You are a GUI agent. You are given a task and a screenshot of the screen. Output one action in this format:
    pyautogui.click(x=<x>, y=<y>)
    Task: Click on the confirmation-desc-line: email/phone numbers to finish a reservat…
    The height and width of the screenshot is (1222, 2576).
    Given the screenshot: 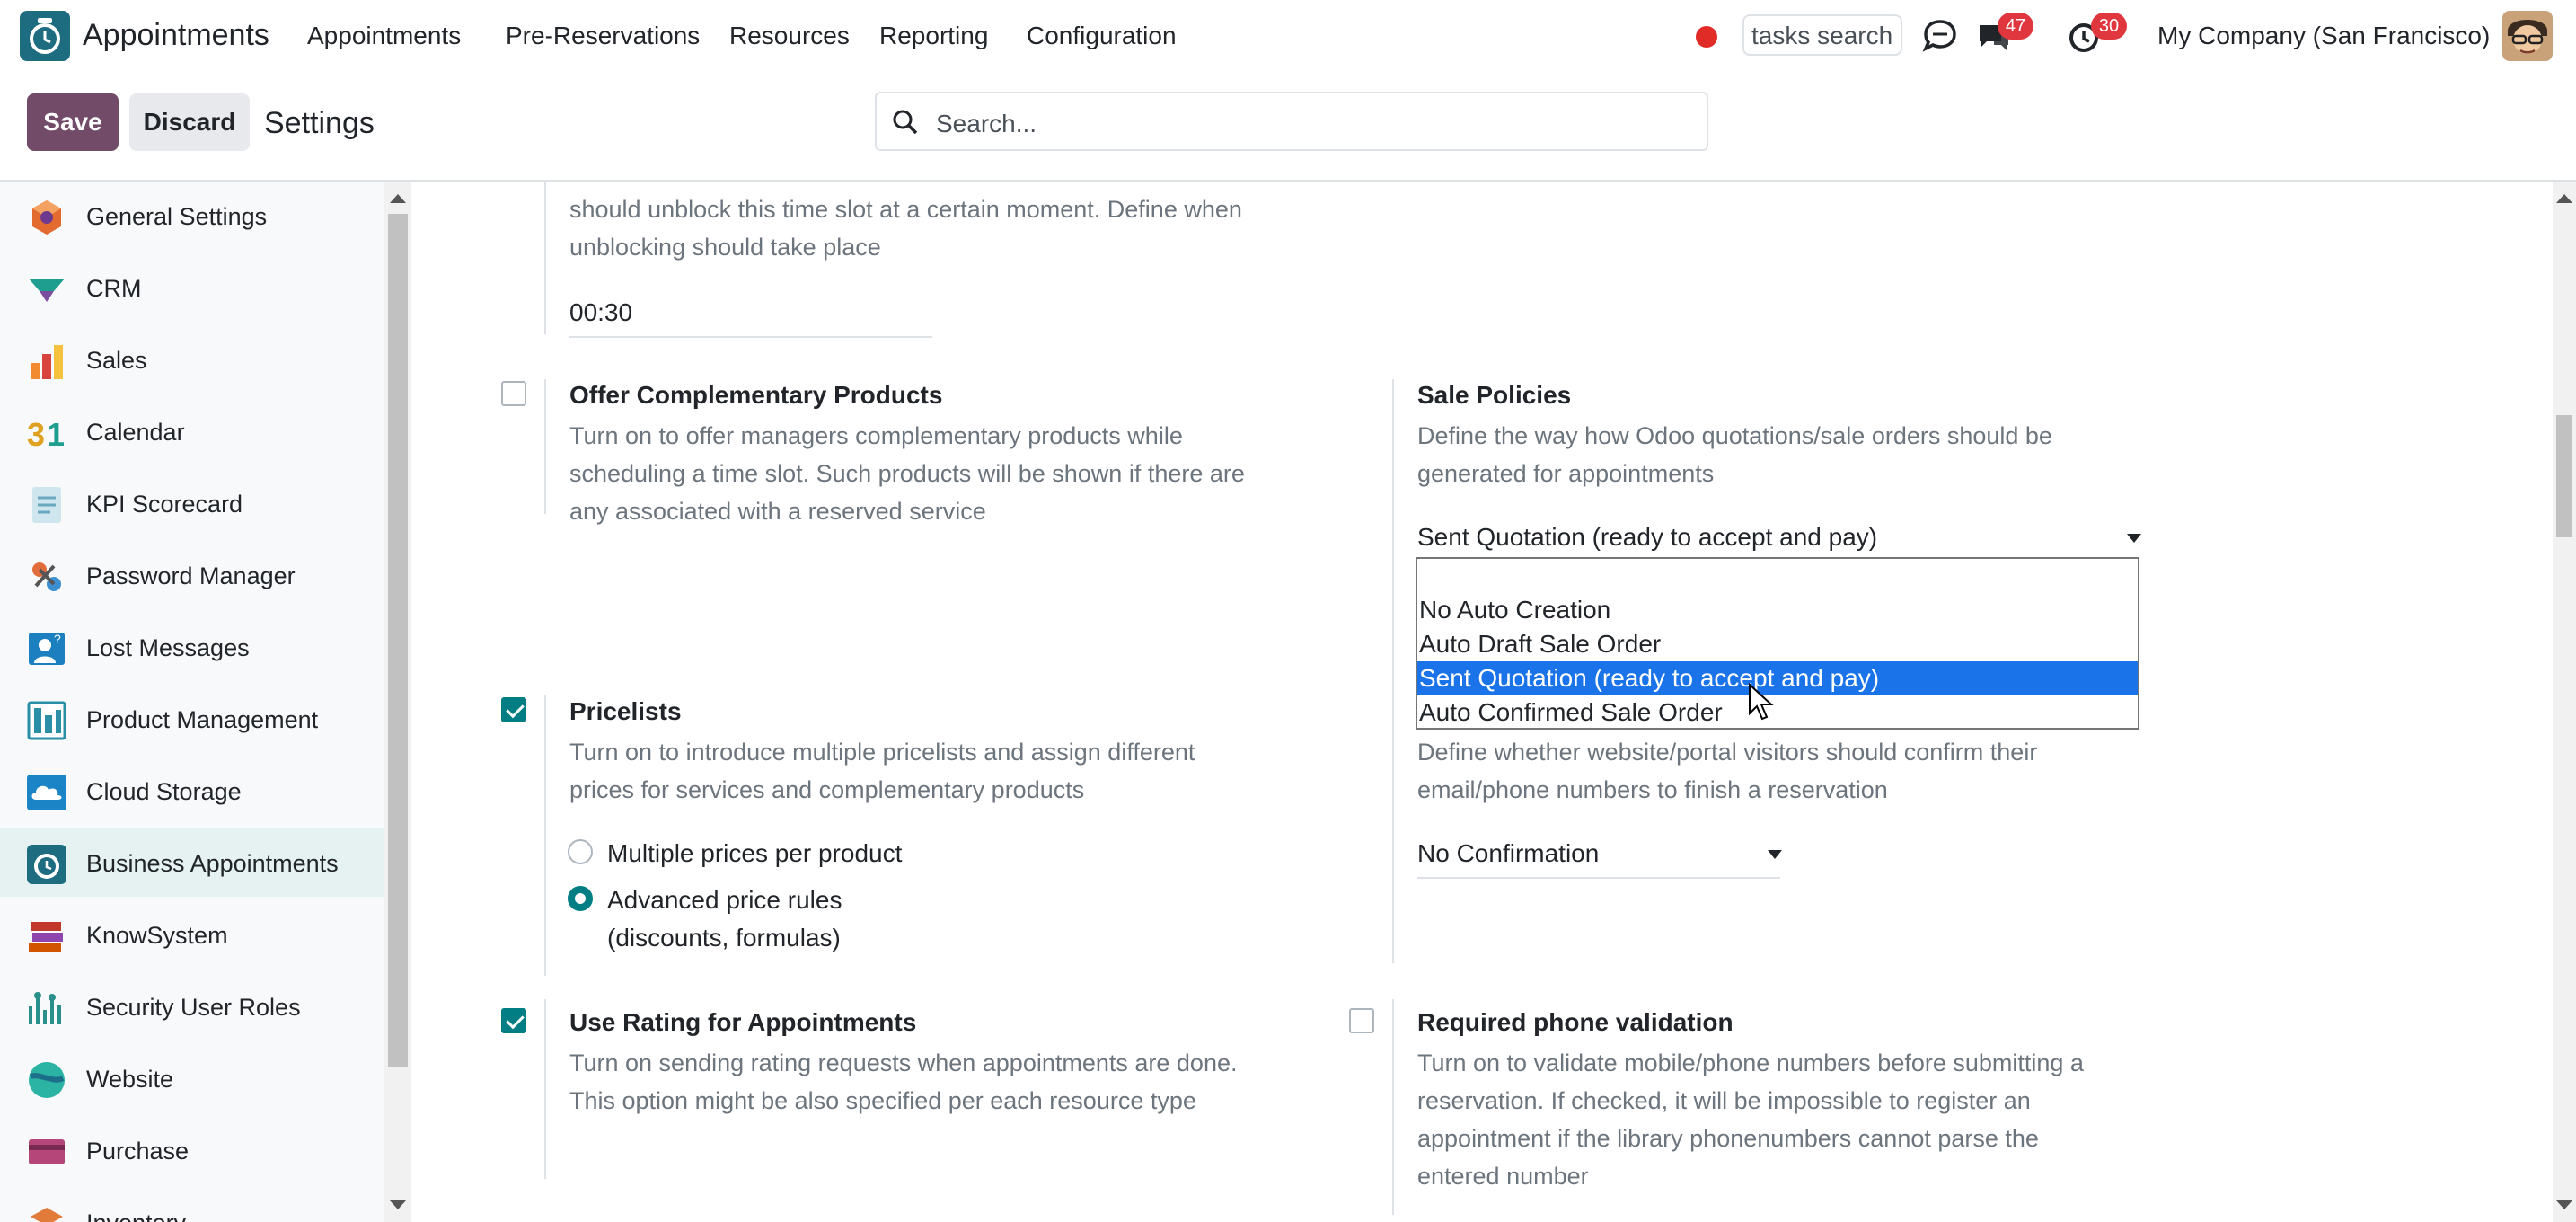 What is the action you would take?
    pyautogui.click(x=1652, y=789)
    